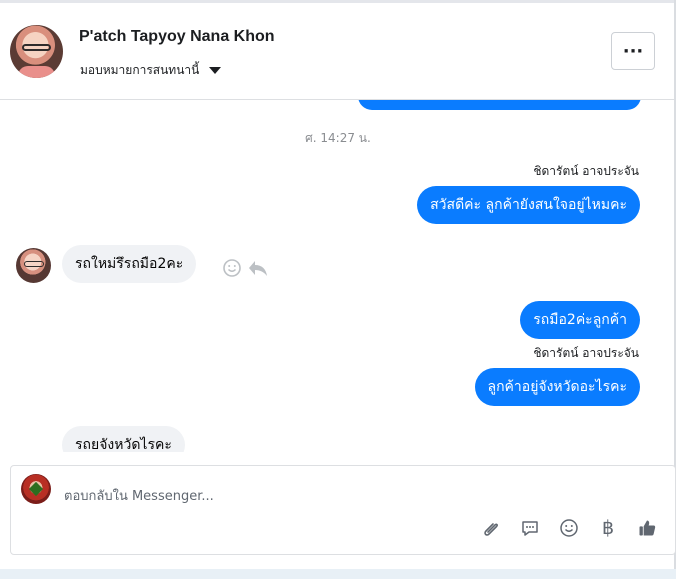 The image size is (676, 579). Describe the element at coordinates (491, 528) in the screenshot. I see `paperclip-icon` at that location.